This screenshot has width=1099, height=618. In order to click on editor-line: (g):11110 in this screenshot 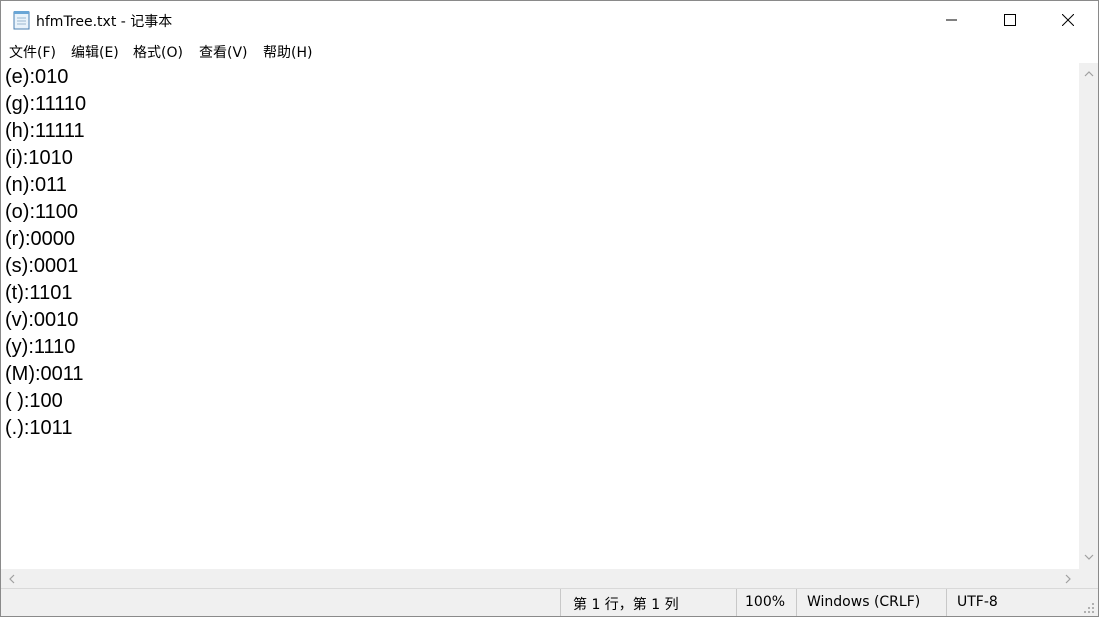, I will do `click(45, 104)`.